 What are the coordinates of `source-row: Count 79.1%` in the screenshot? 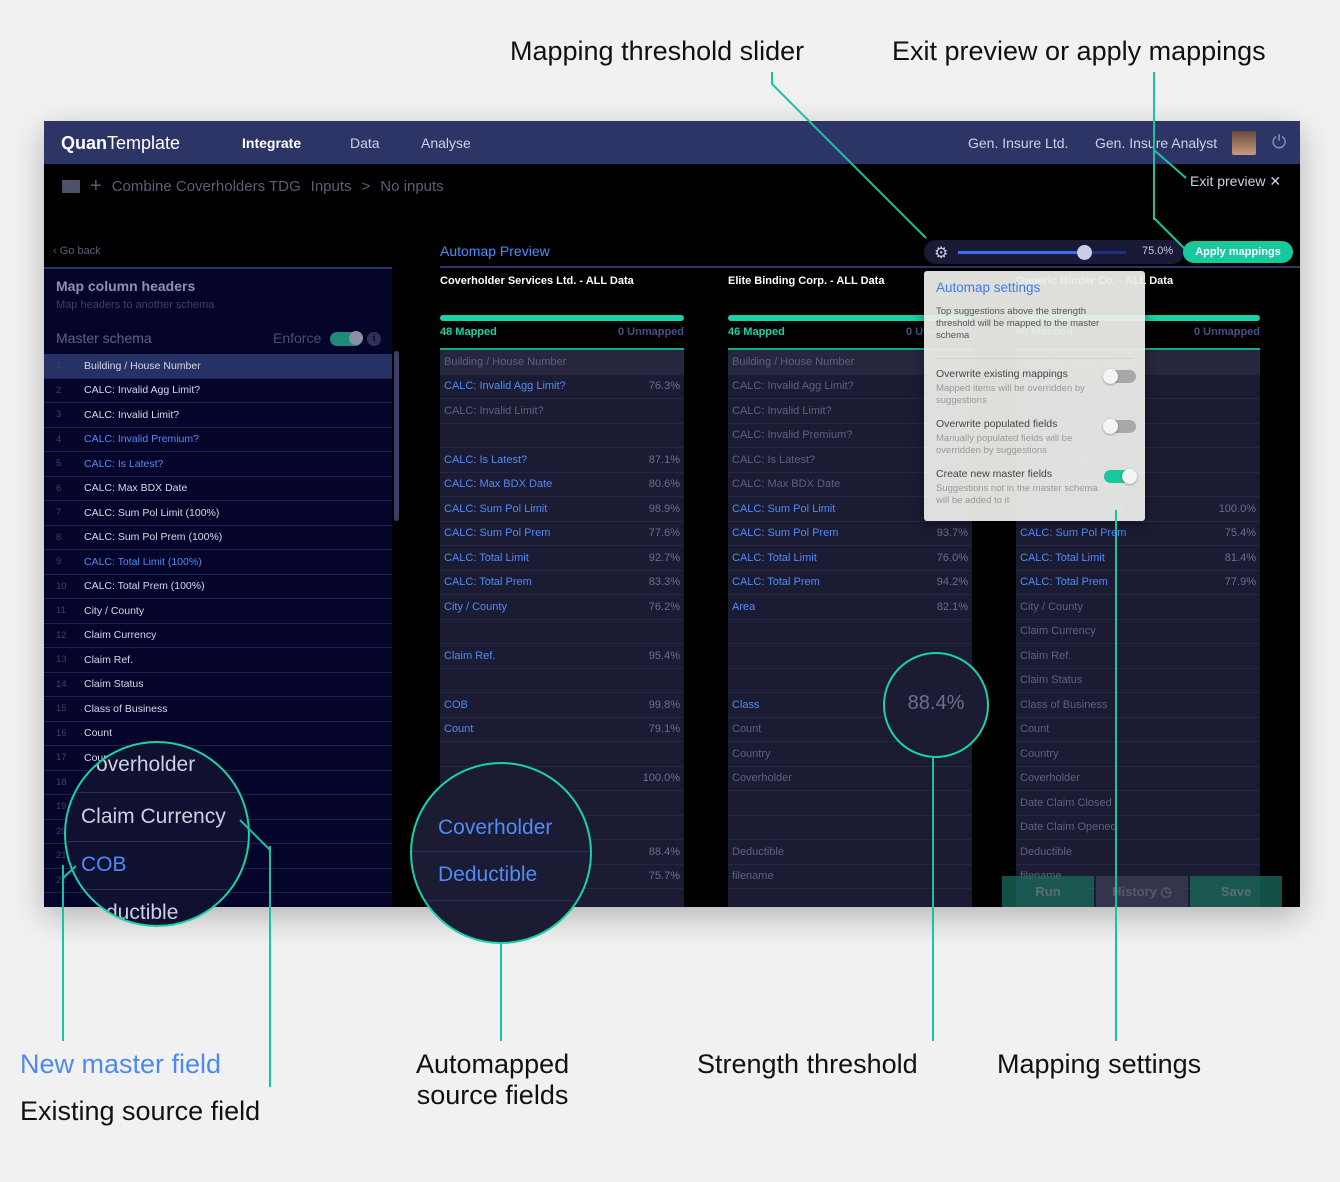 It's located at (562, 730).